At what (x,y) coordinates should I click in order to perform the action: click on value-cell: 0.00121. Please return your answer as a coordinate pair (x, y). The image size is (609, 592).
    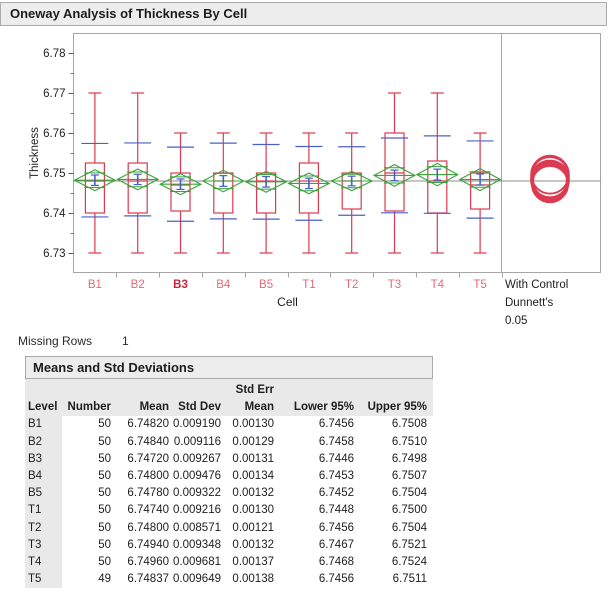
    Looking at the image, I should click on (253, 527).